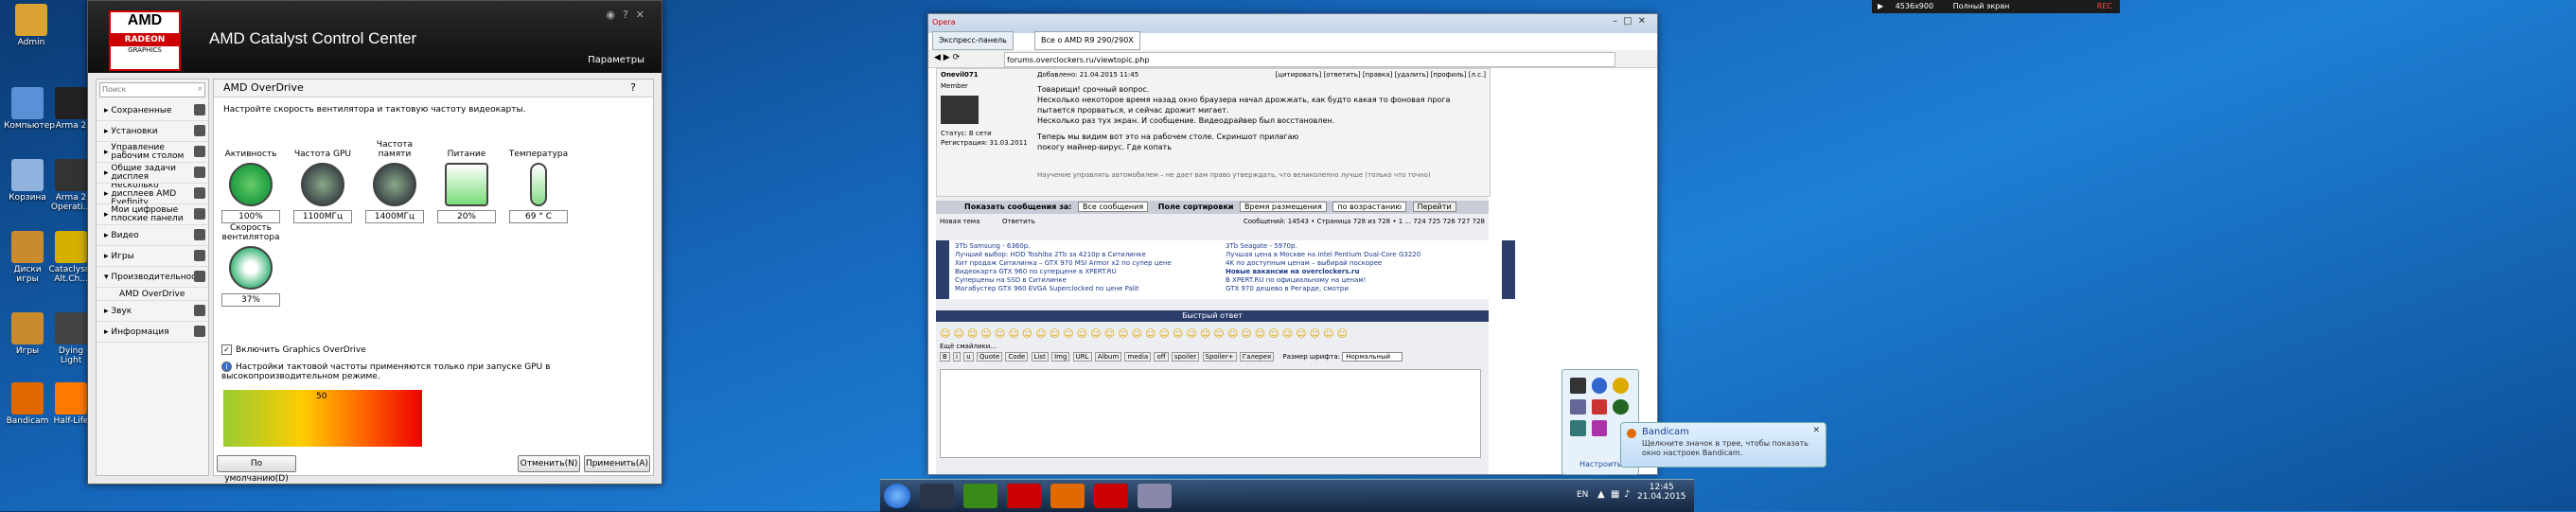  Describe the element at coordinates (973, 40) in the screenshot. I see `tab-speed-dial: Экспресс-панель` at that location.